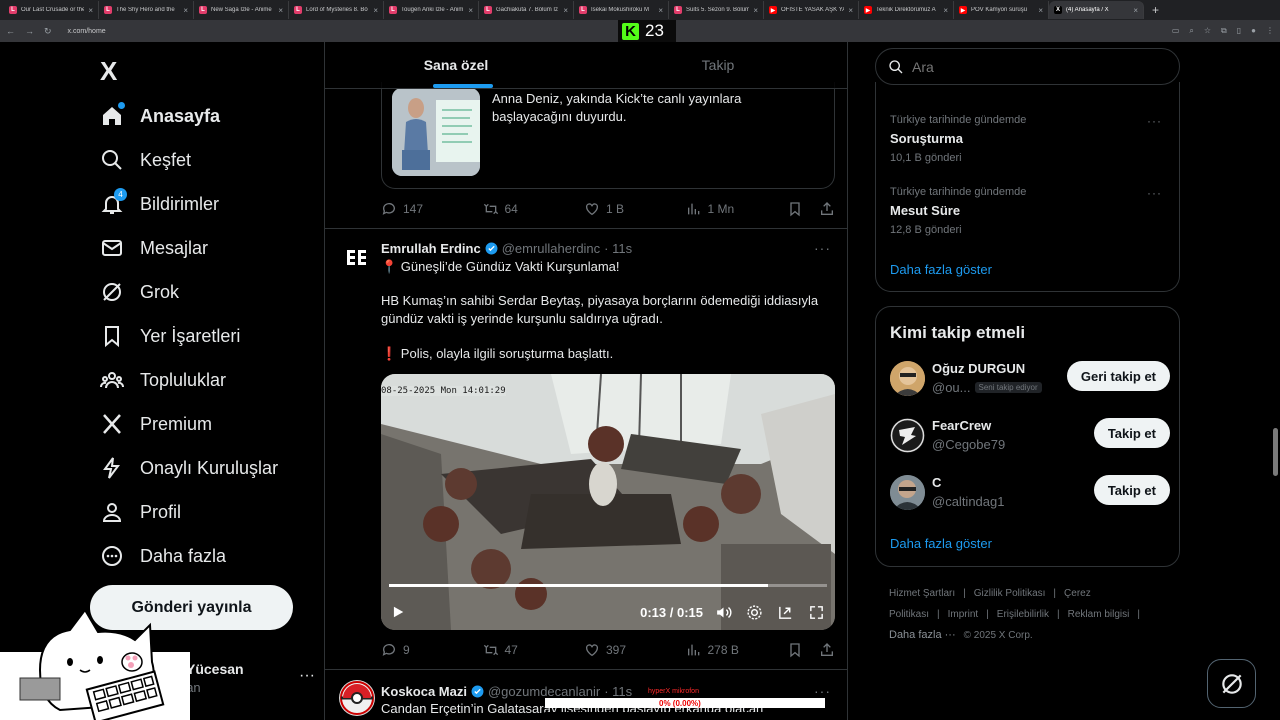 This screenshot has height=720, width=1280. Describe the element at coordinates (87, 31) in the screenshot. I see `address-bar: x.com/home` at that location.